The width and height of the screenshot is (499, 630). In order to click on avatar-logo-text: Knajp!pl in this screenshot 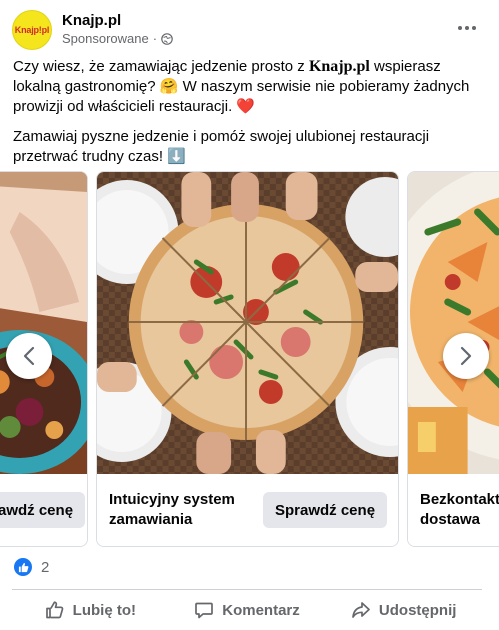, I will do `click(32, 30)`.